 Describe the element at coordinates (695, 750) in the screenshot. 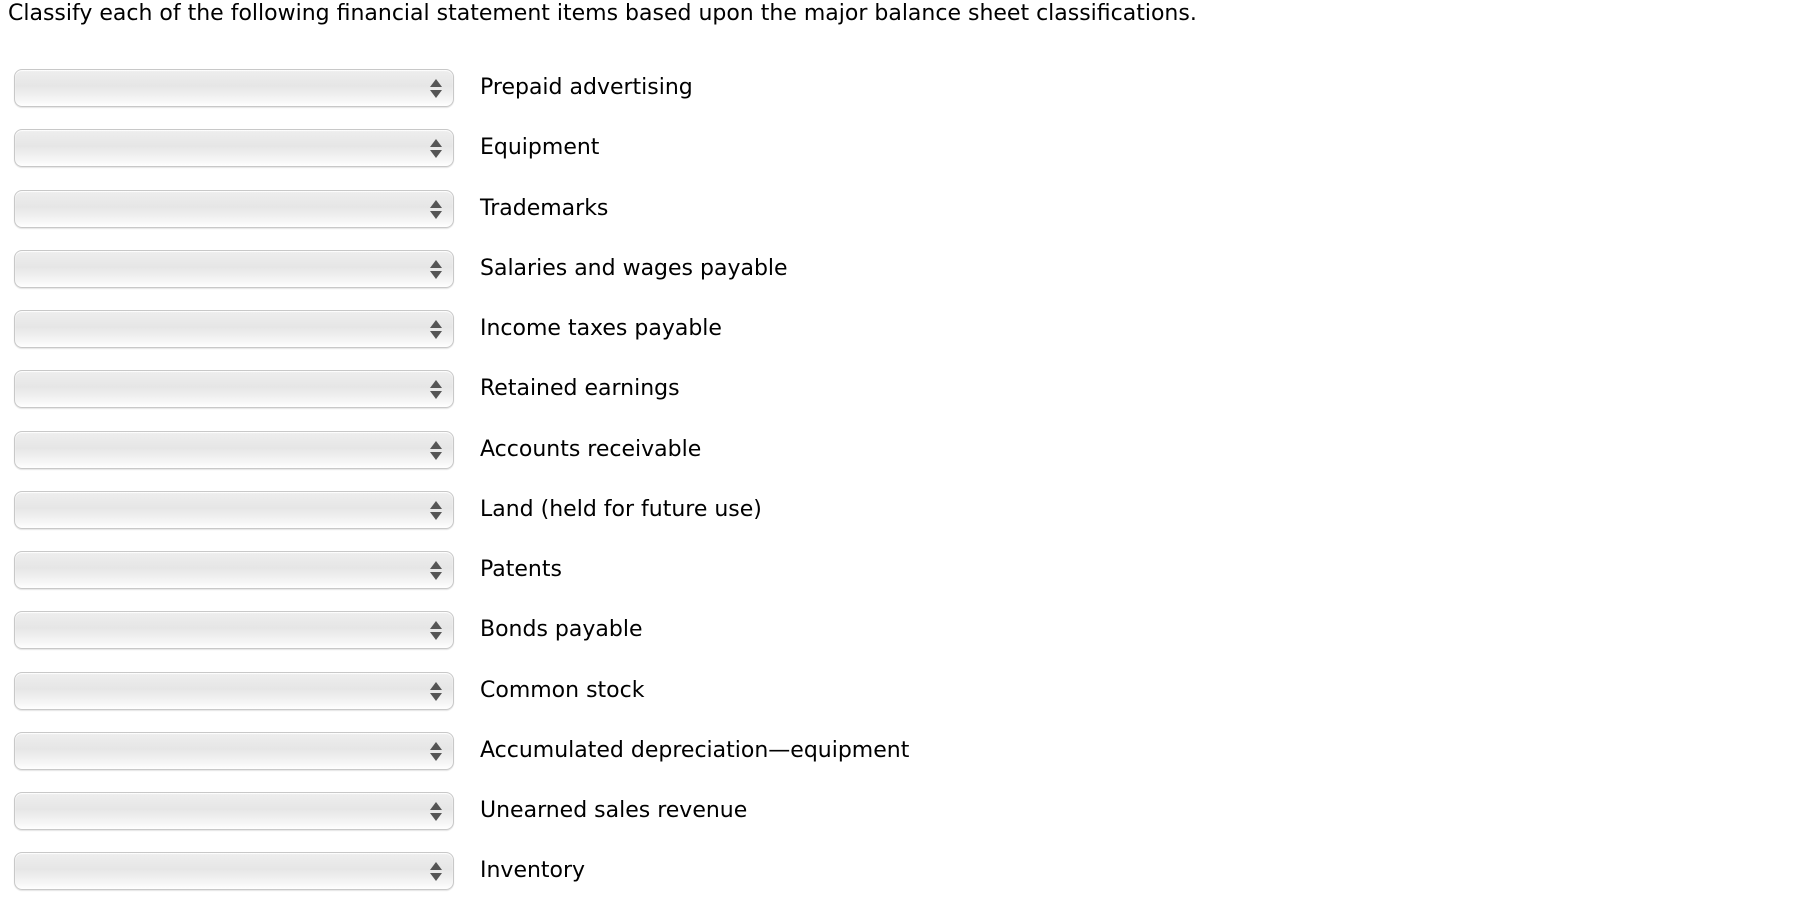

I see `item-label: Accumulated depreciation—equipment` at that location.